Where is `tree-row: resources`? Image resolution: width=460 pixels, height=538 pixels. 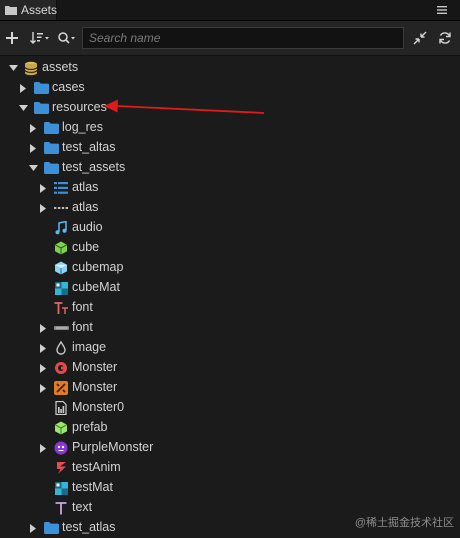
tree-row: resources is located at coordinates (230, 108).